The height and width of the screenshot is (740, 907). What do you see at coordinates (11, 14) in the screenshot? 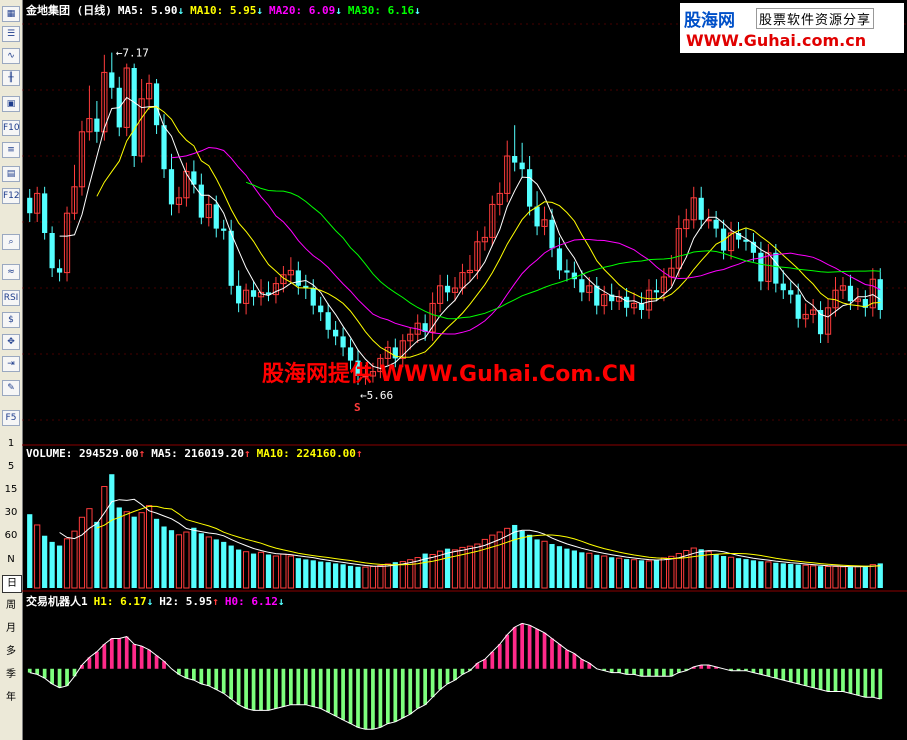
I see `grid-icon: ▦` at bounding box center [11, 14].